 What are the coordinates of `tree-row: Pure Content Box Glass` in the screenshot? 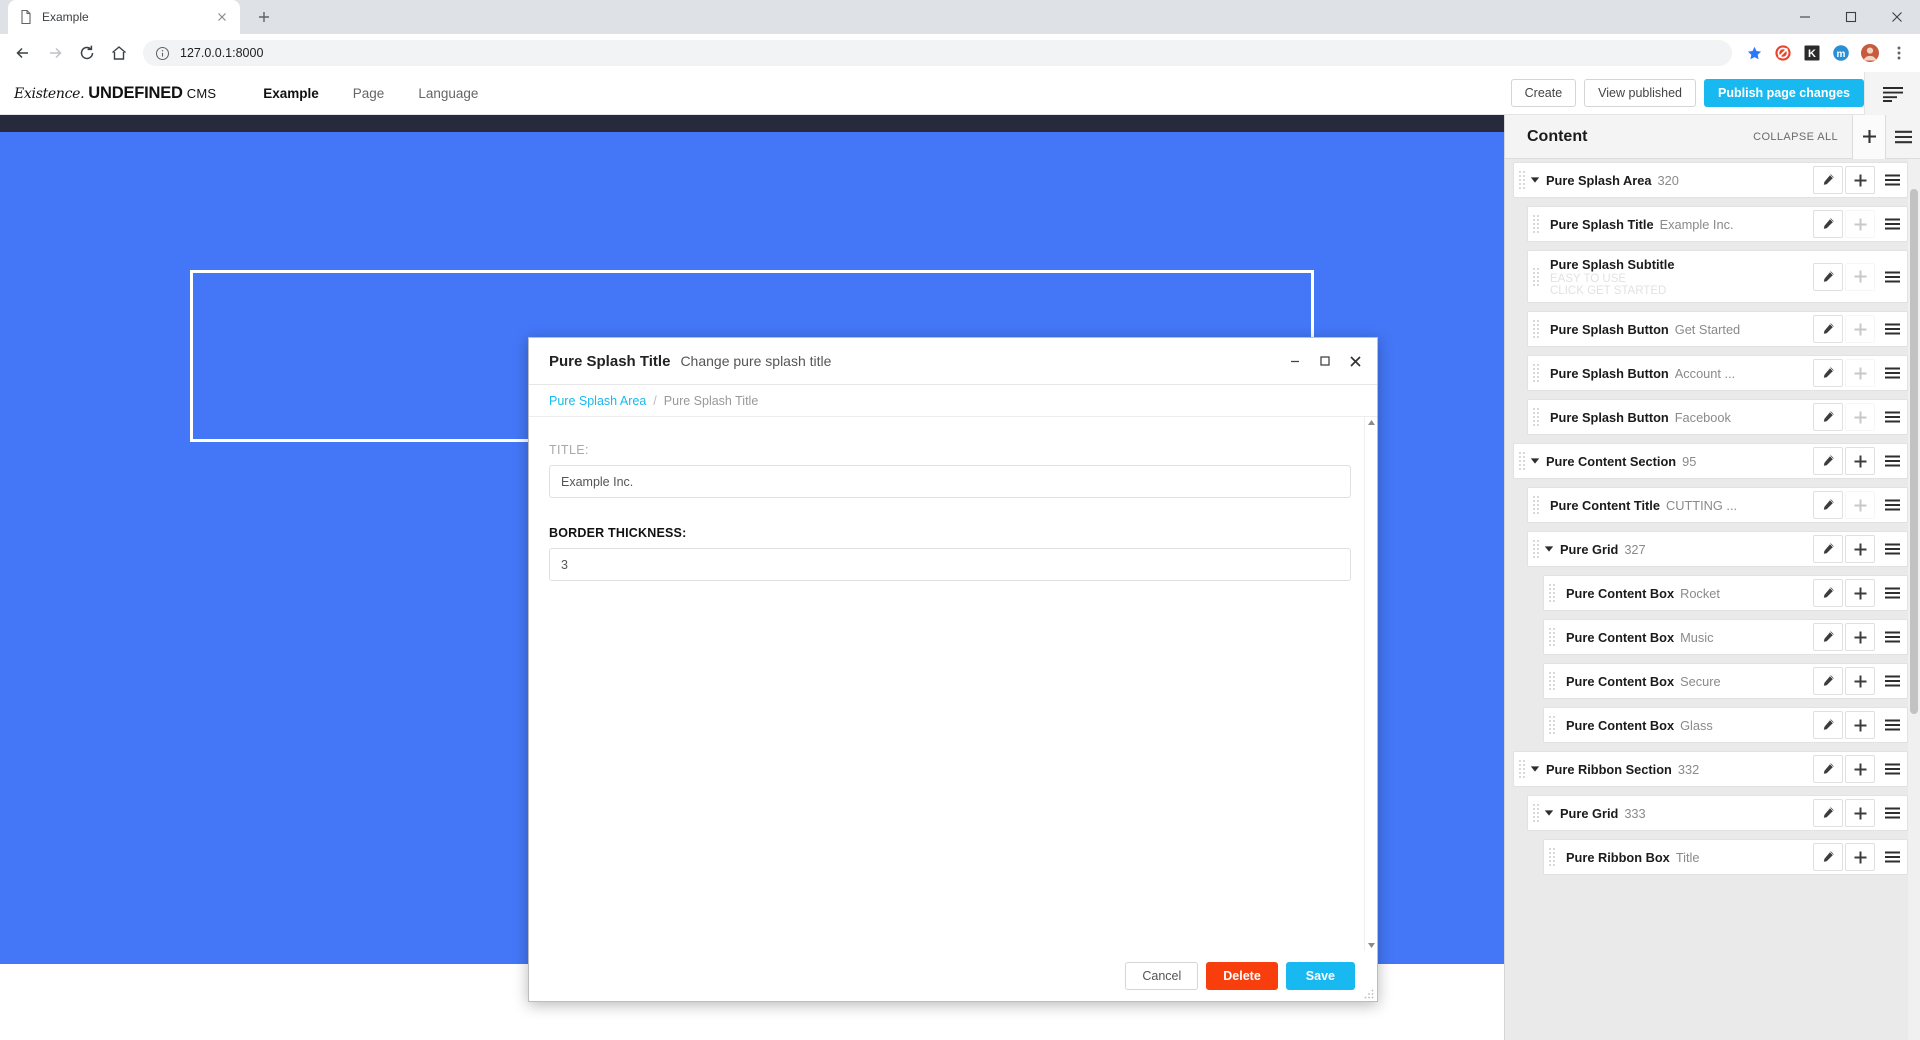 It's located at (1725, 725).